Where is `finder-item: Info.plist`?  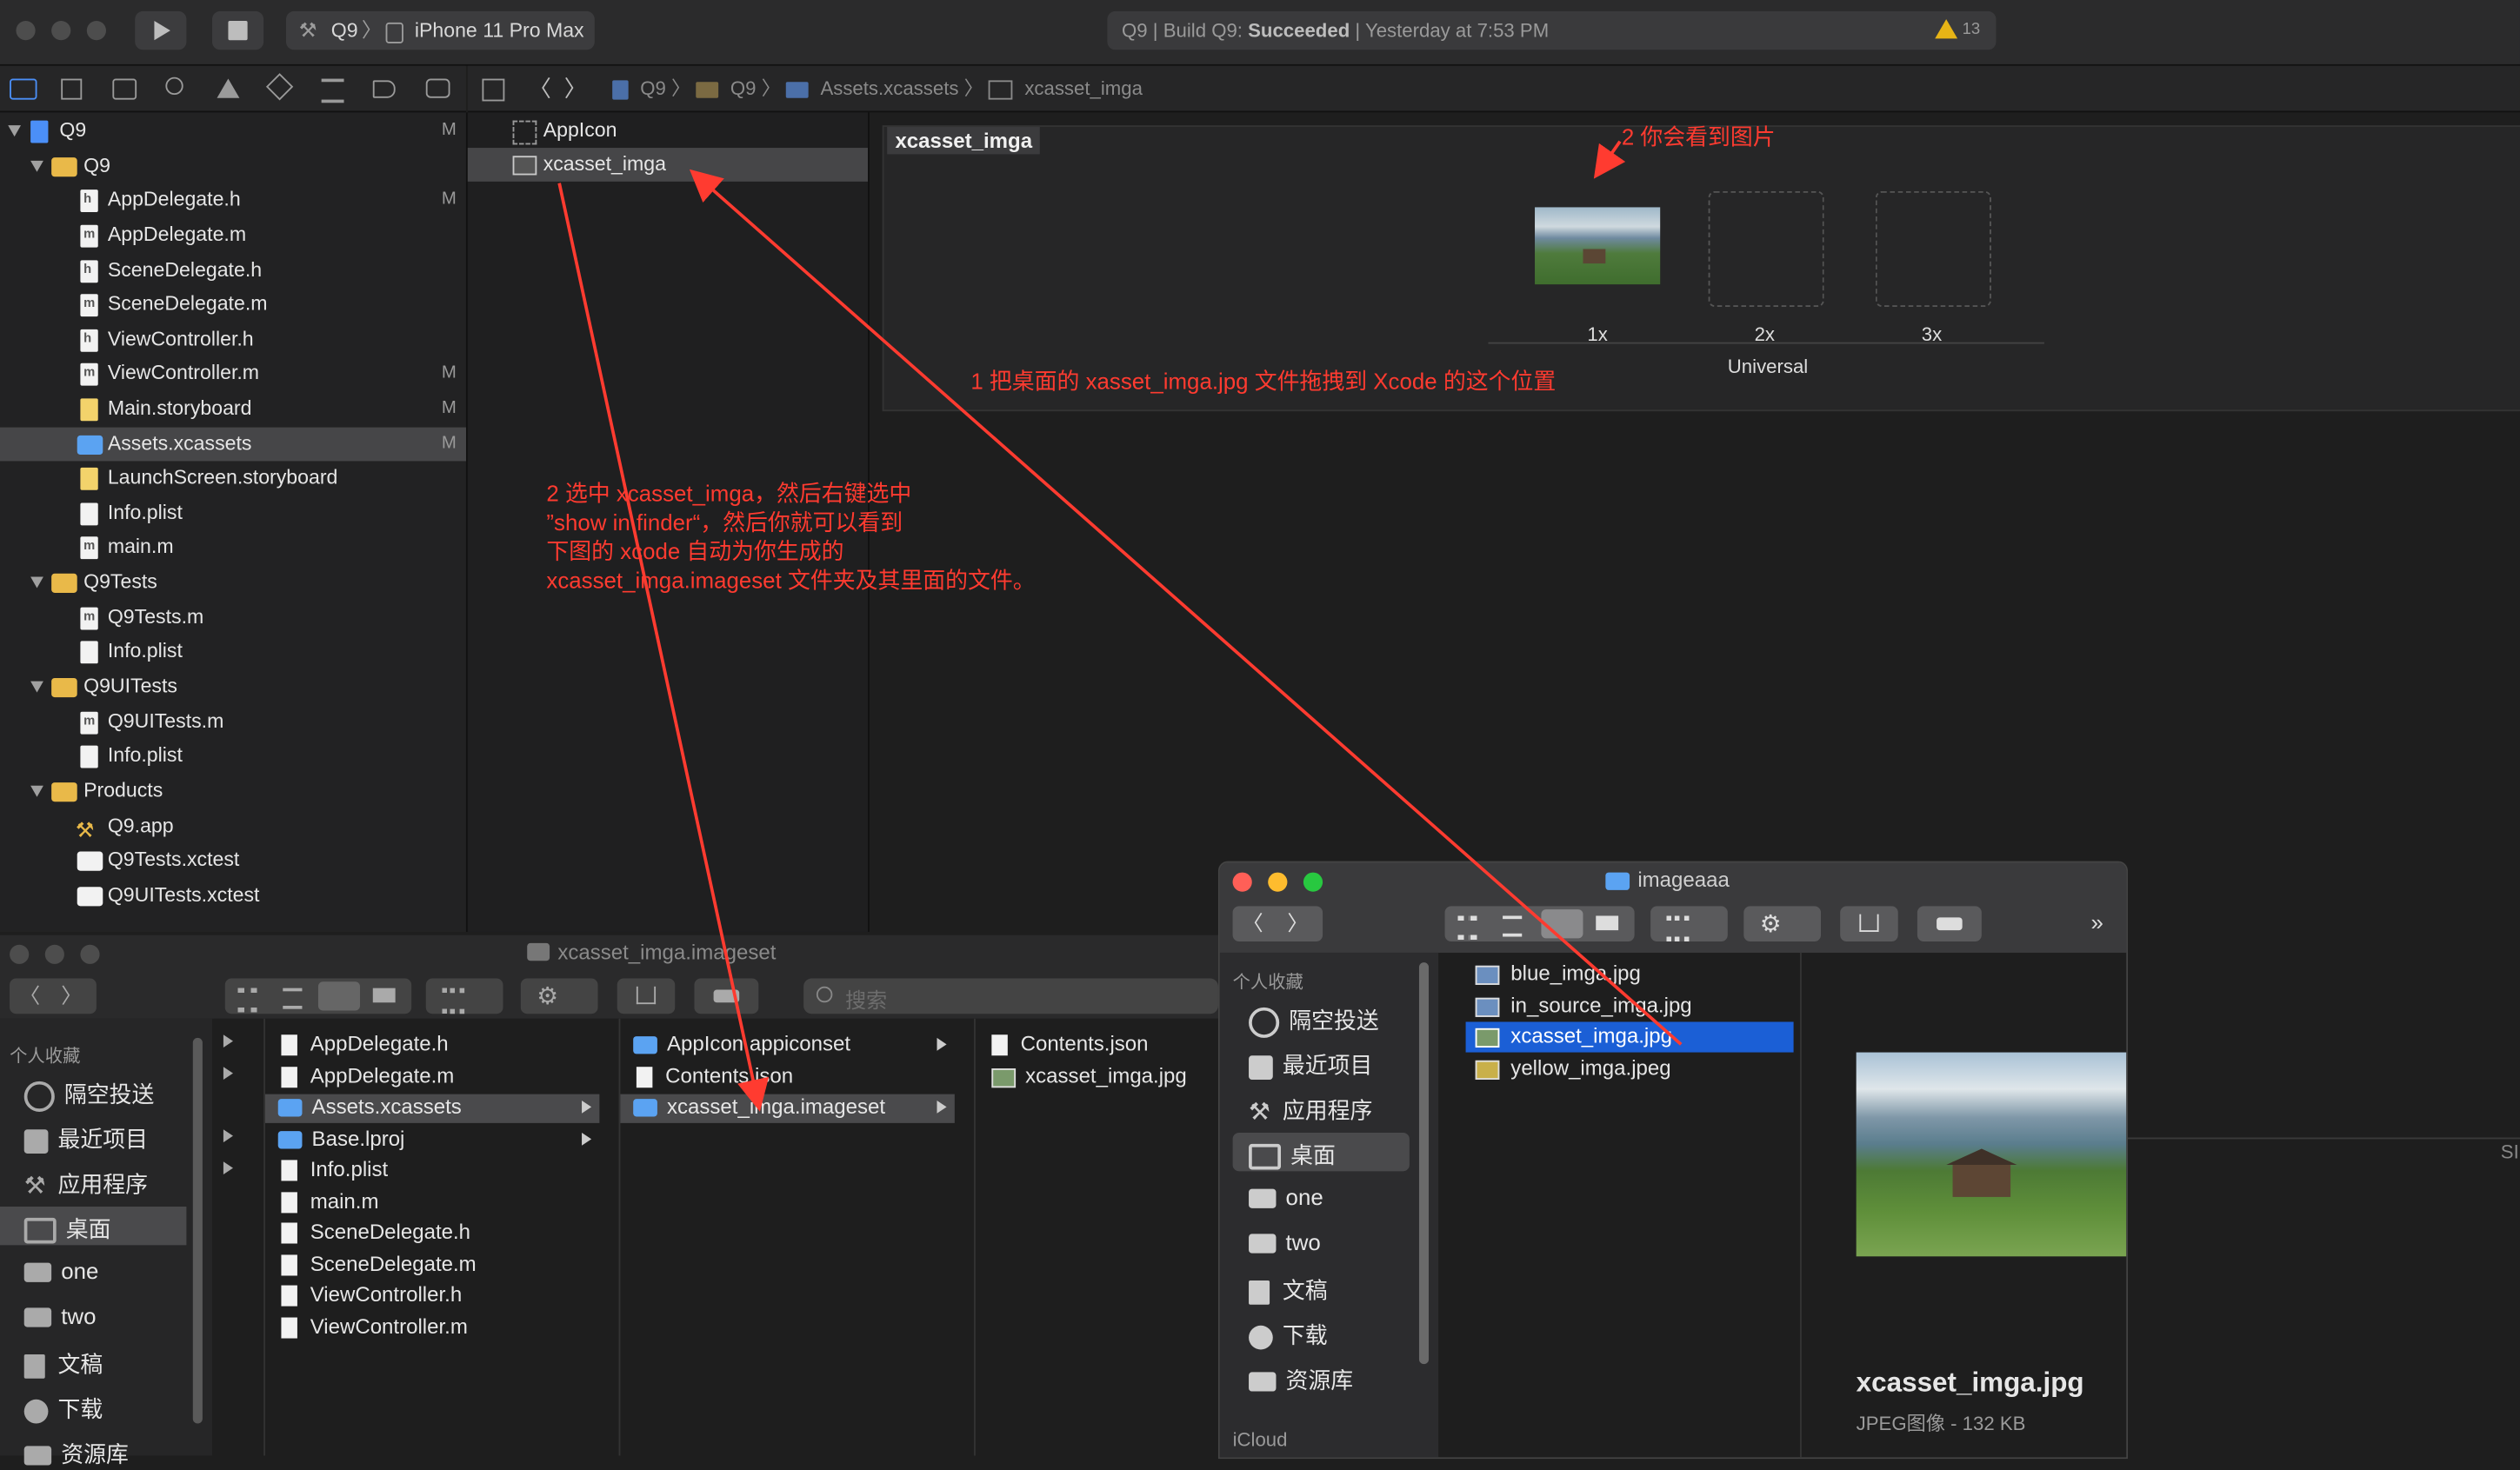
finder-item: Info.plist is located at coordinates (334, 1169).